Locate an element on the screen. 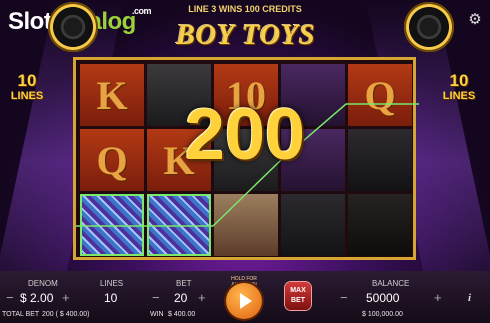  balance-plus-button: + is located at coordinates (438, 297).